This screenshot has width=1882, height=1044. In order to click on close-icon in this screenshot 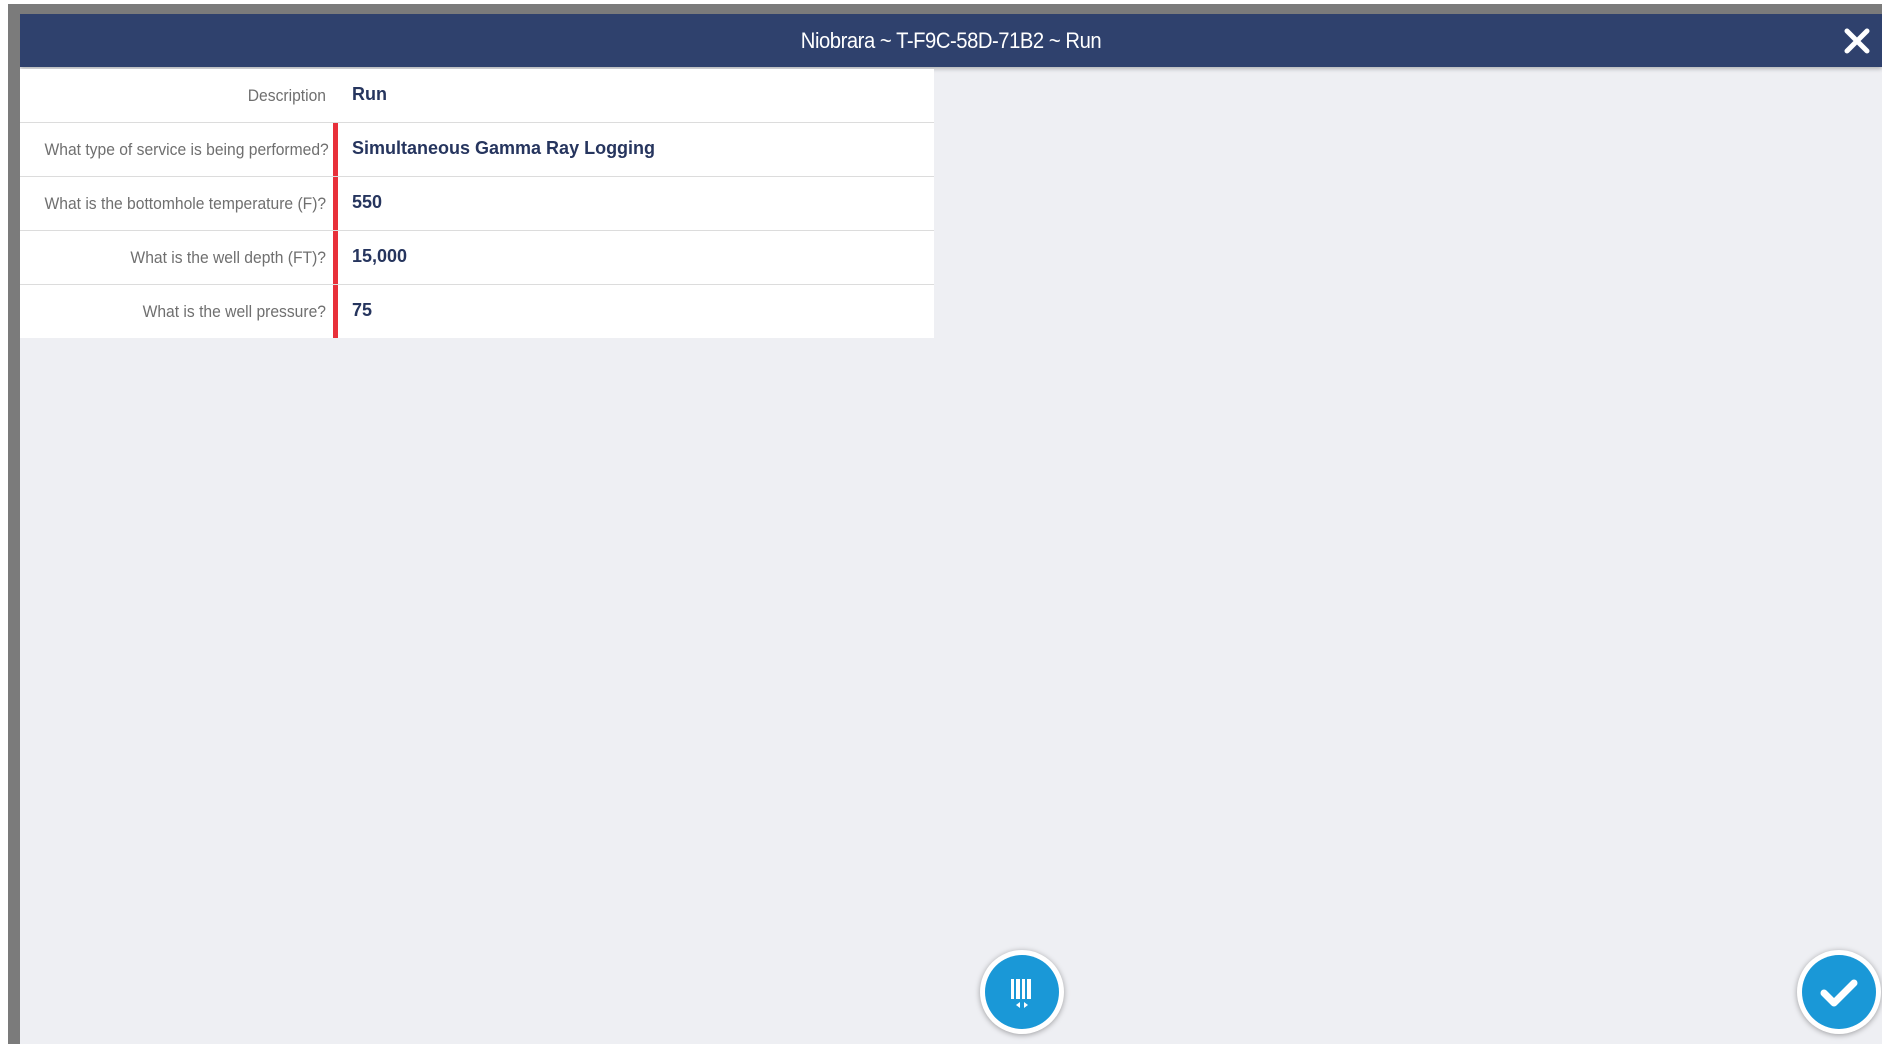, I will do `click(1857, 41)`.